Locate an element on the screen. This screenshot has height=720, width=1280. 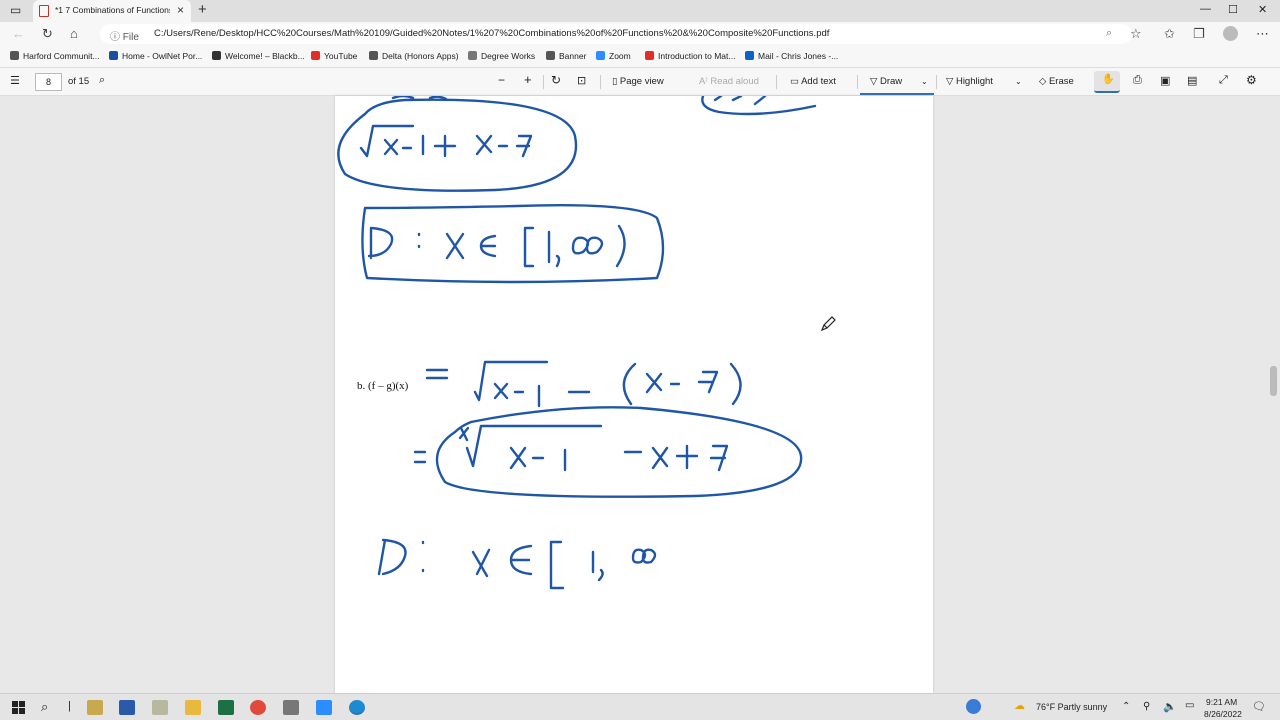
home-icon: ⌂ is located at coordinates (74, 33).